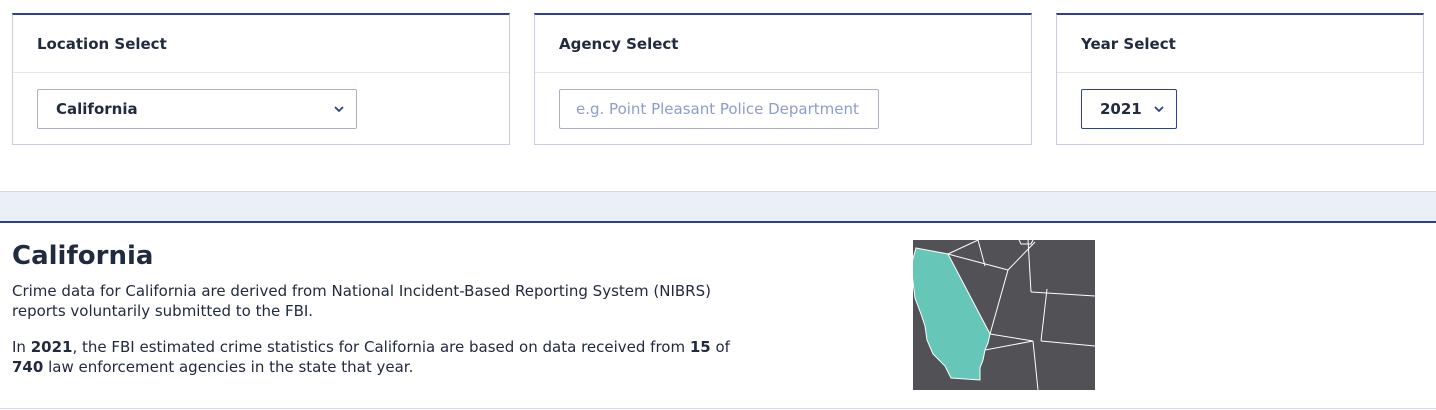  I want to click on location-select-panel: Location Select California, so click(261, 79).